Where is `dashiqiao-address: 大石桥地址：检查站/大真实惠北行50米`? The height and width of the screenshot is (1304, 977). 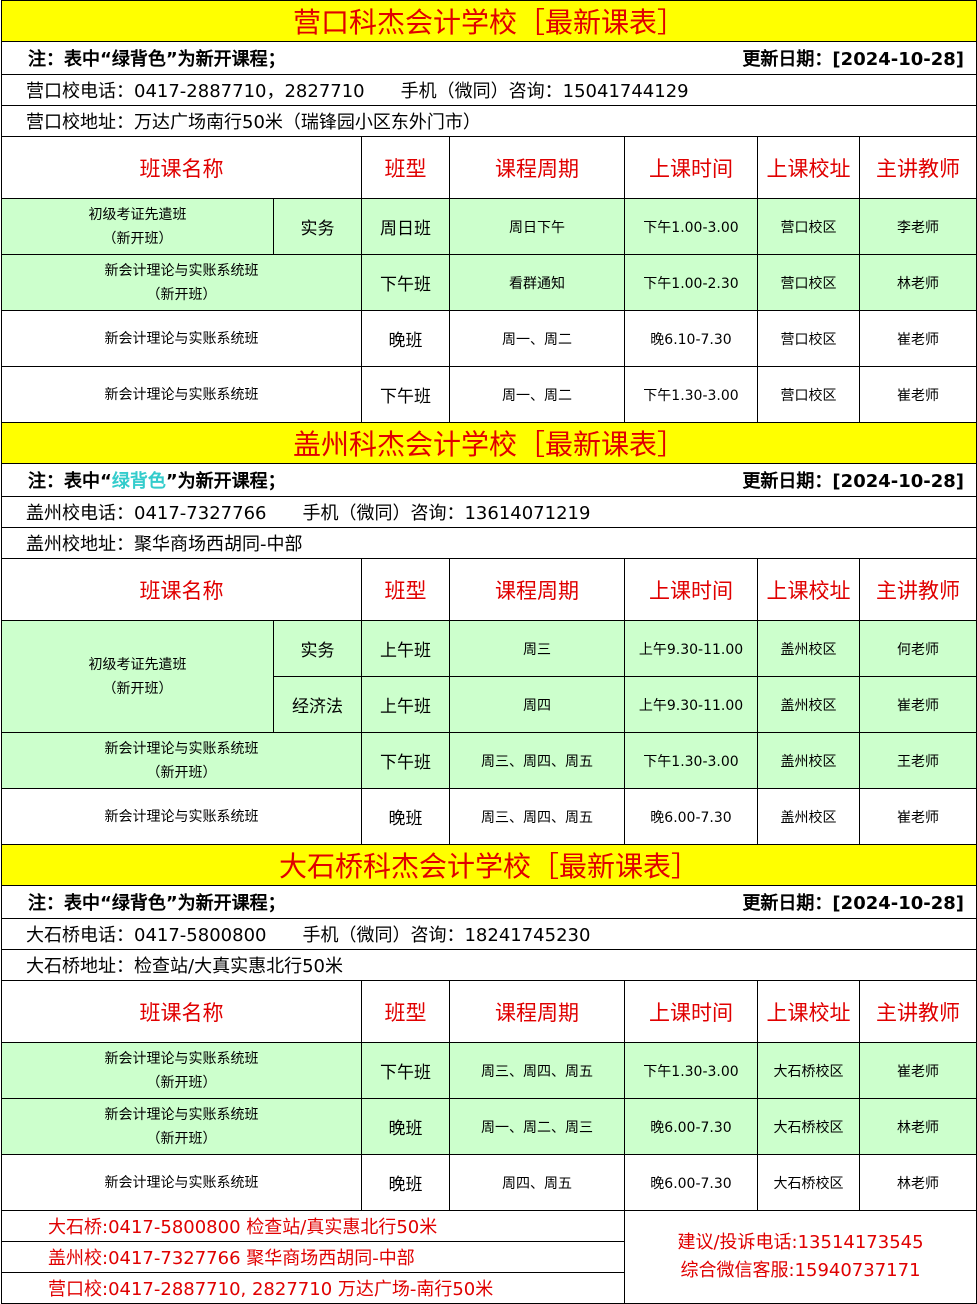 dashiqiao-address: 大石桥地址：检查站/大真实惠北行50米 is located at coordinates (488, 965).